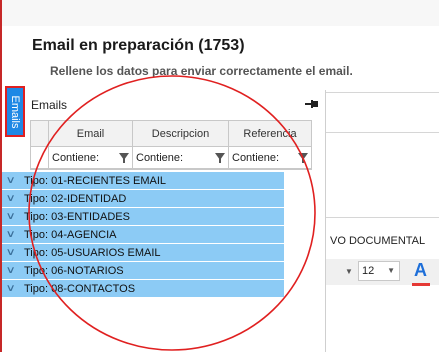 This screenshot has width=439, height=352. What do you see at coordinates (143, 217) in the screenshot?
I see `group-row: ∨ Tipo: 03-ENTIDADES` at bounding box center [143, 217].